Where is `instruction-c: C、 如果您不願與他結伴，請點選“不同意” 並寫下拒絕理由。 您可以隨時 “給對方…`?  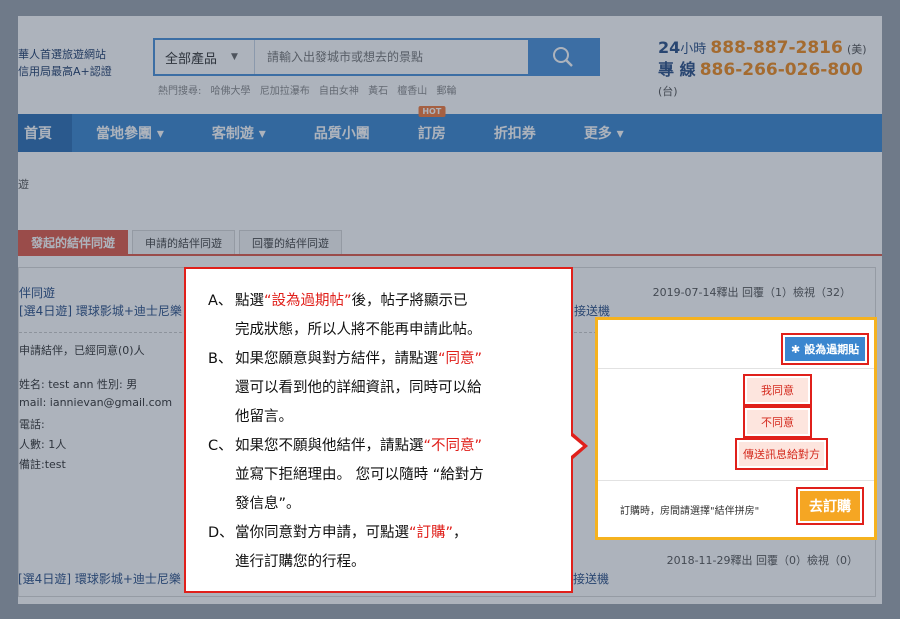 instruction-c: C、 如果您不願與他結伴，請點選“不同意” 並寫下拒絕理由。 您可以隨時 “給對方… is located at coordinates (346, 475).